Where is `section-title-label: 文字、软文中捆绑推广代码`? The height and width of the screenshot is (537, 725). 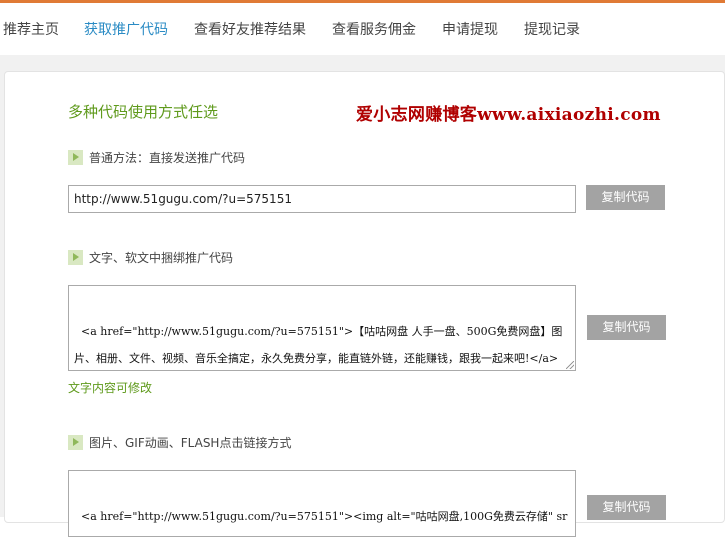
section-title-label: 文字、软文中捆绑推广代码 is located at coordinates (161, 258).